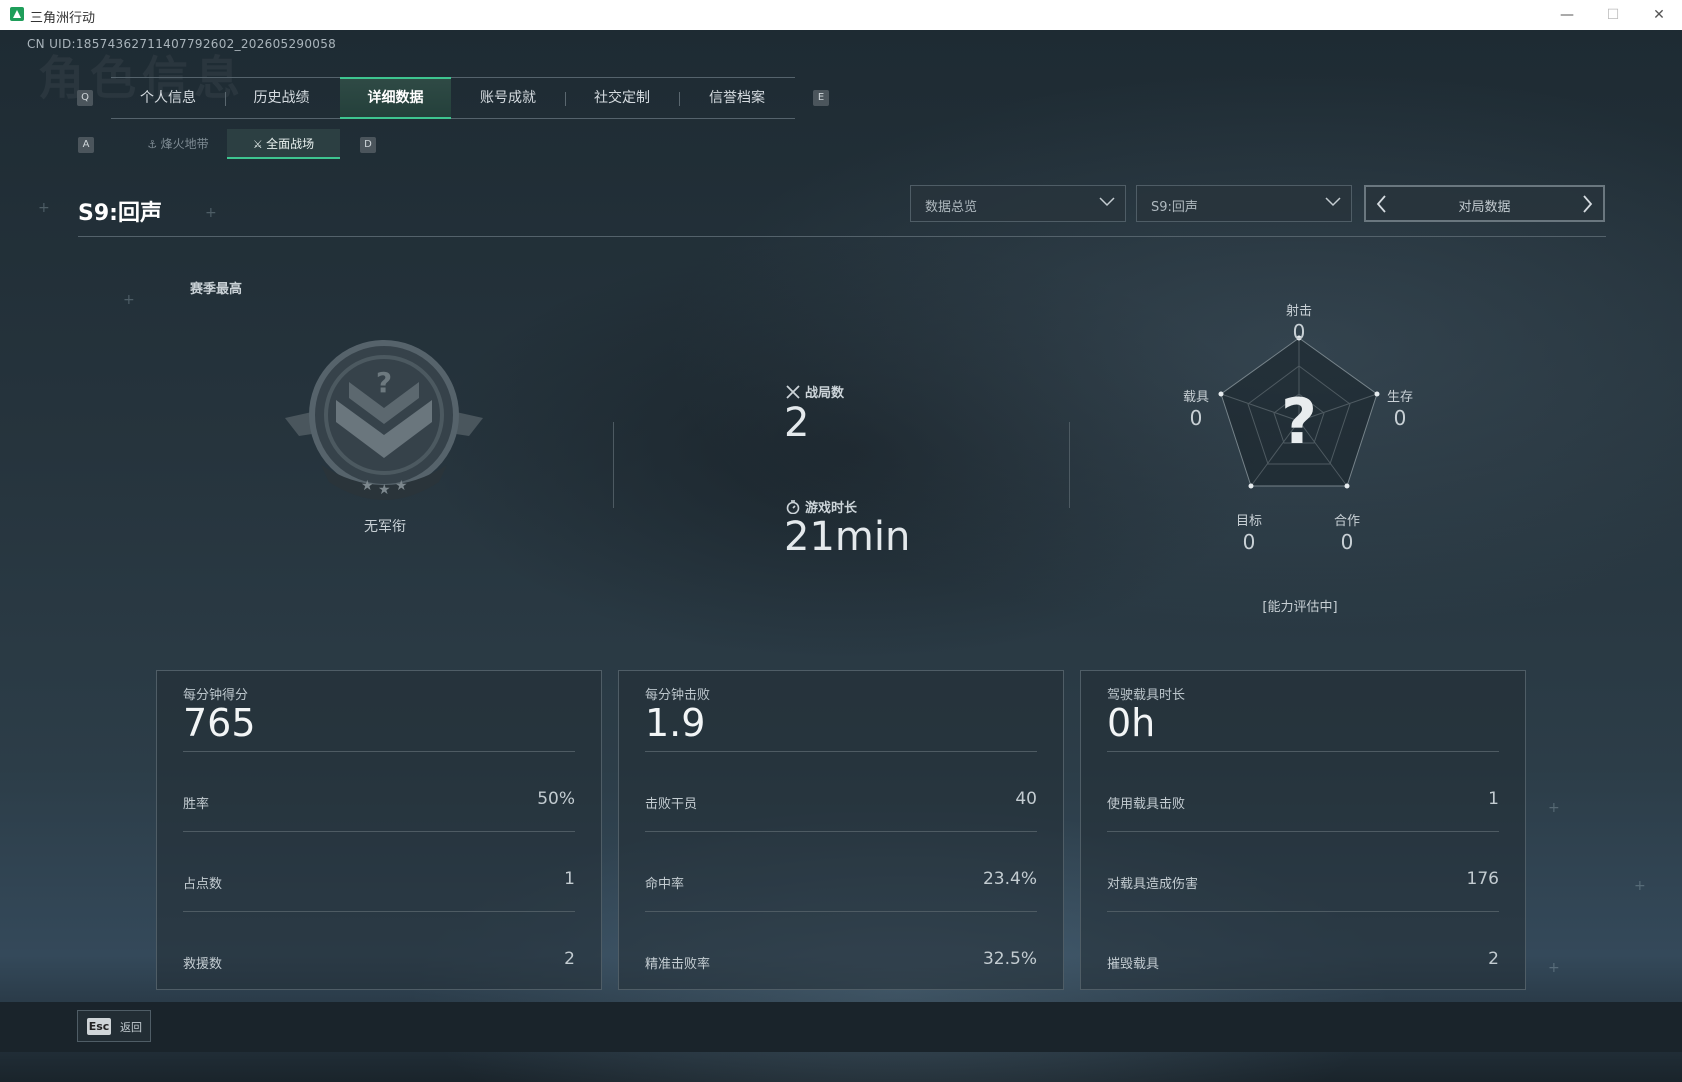  Describe the element at coordinates (825, 393) in the screenshot. I see `matches-label-text: 战局数` at that location.